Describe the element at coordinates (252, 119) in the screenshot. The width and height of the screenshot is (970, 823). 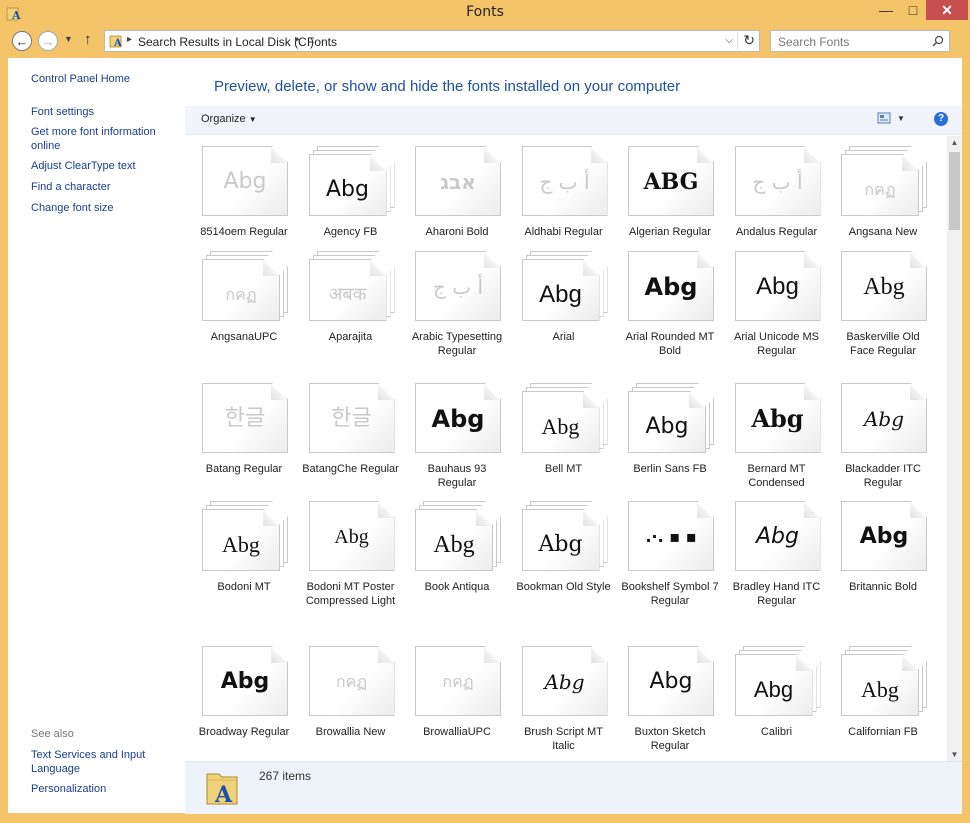
I see `chevron-down-icon: ▼` at that location.